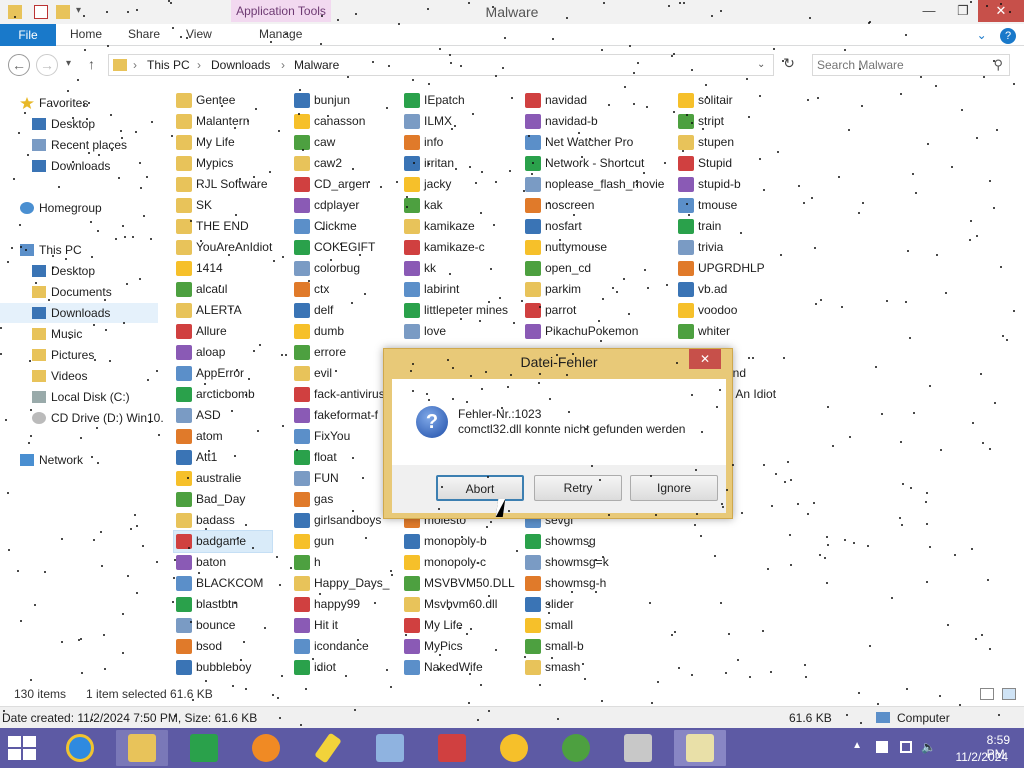 The image size is (1024, 768). I want to click on file-item: Clickme, so click(340, 226).